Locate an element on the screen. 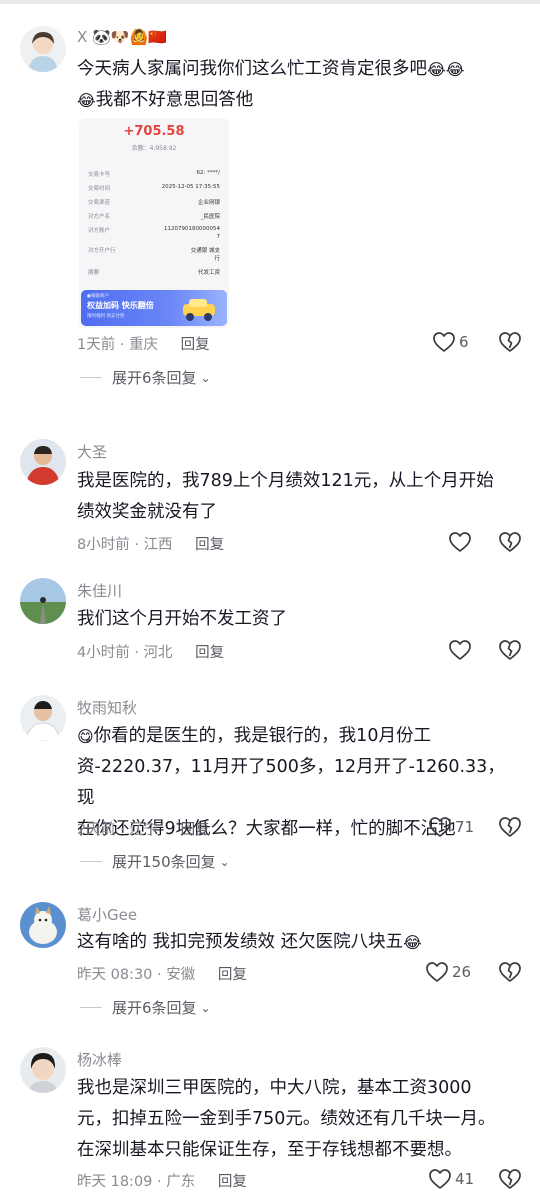 This screenshot has width=540, height=1200. comment-line: 这有啥的 我扣完预发绩效 还欠医院八块五 is located at coordinates (240, 942).